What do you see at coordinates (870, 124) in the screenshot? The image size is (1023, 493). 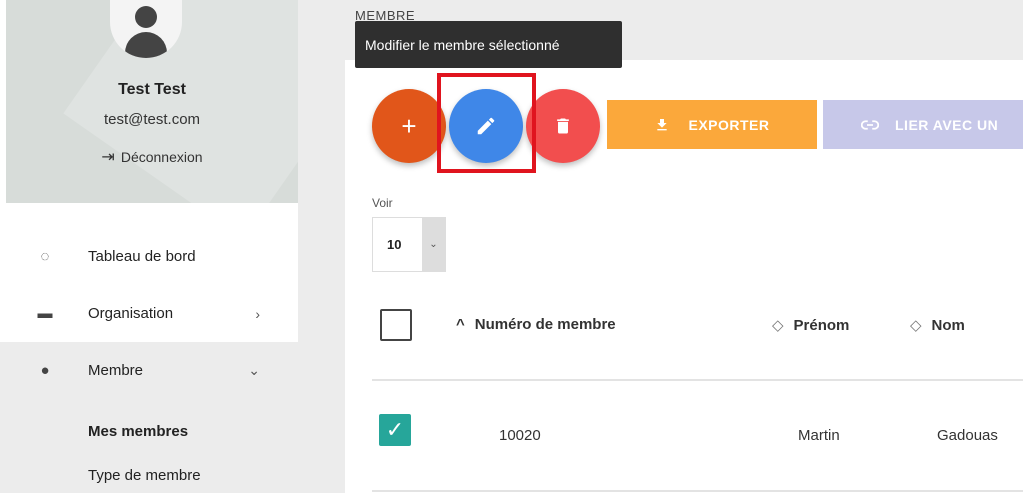 I see `link-icon` at bounding box center [870, 124].